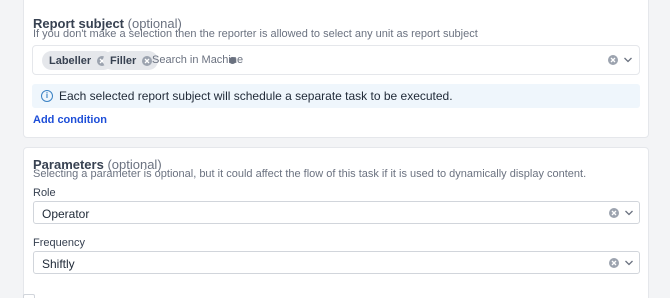 This screenshot has height=298, width=670. I want to click on tag-label: Labeller, so click(70, 60).